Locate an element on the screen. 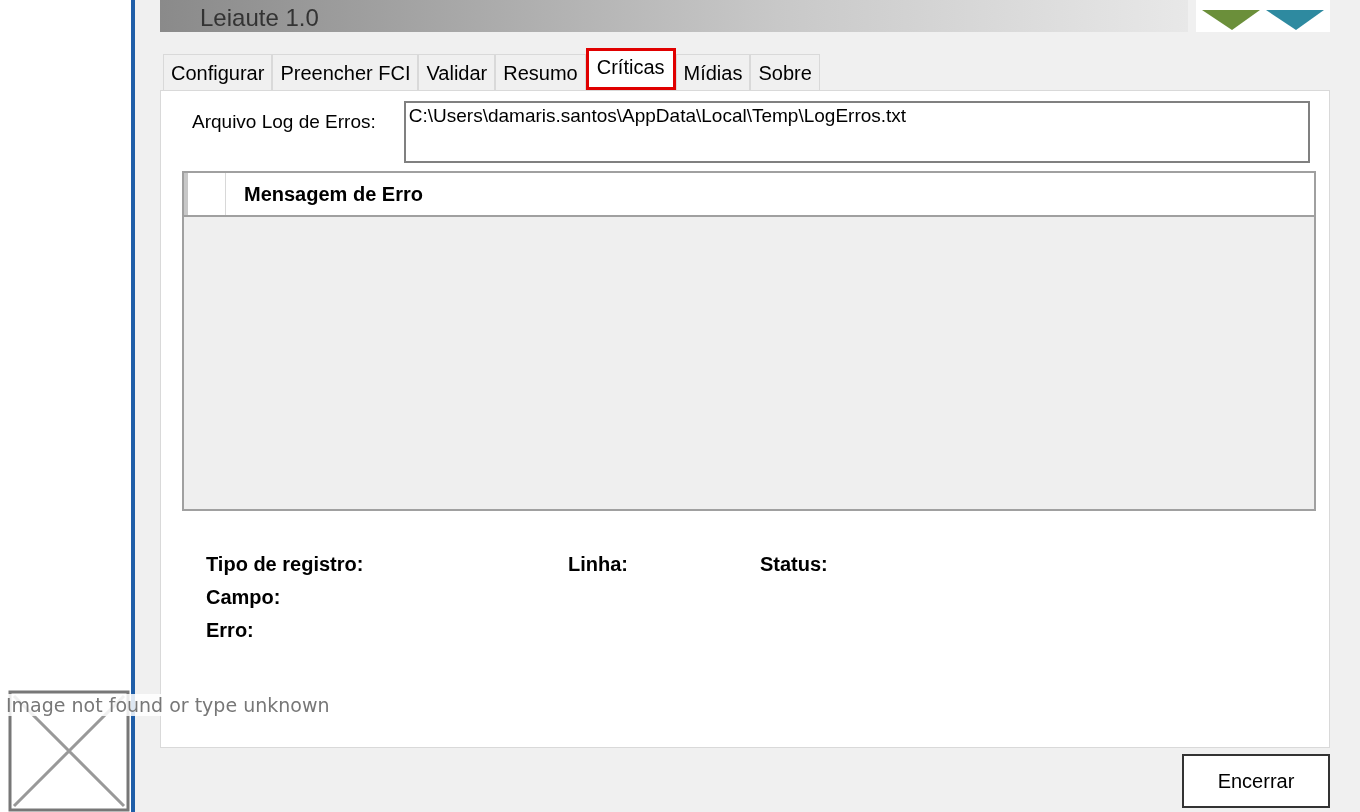 Image resolution: width=1360 pixels, height=812 pixels. alt-text: Image not found or type unknown is located at coordinates (168, 705).